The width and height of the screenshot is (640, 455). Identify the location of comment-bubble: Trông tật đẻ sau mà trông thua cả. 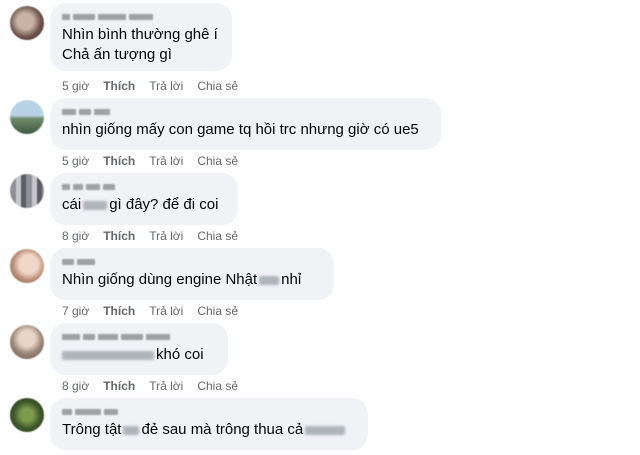
(209, 424).